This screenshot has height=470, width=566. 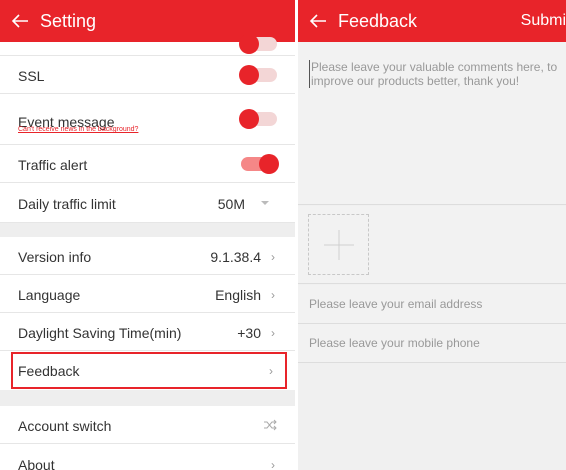 What do you see at coordinates (49, 371) in the screenshot?
I see `feedback-label: Feedback` at bounding box center [49, 371].